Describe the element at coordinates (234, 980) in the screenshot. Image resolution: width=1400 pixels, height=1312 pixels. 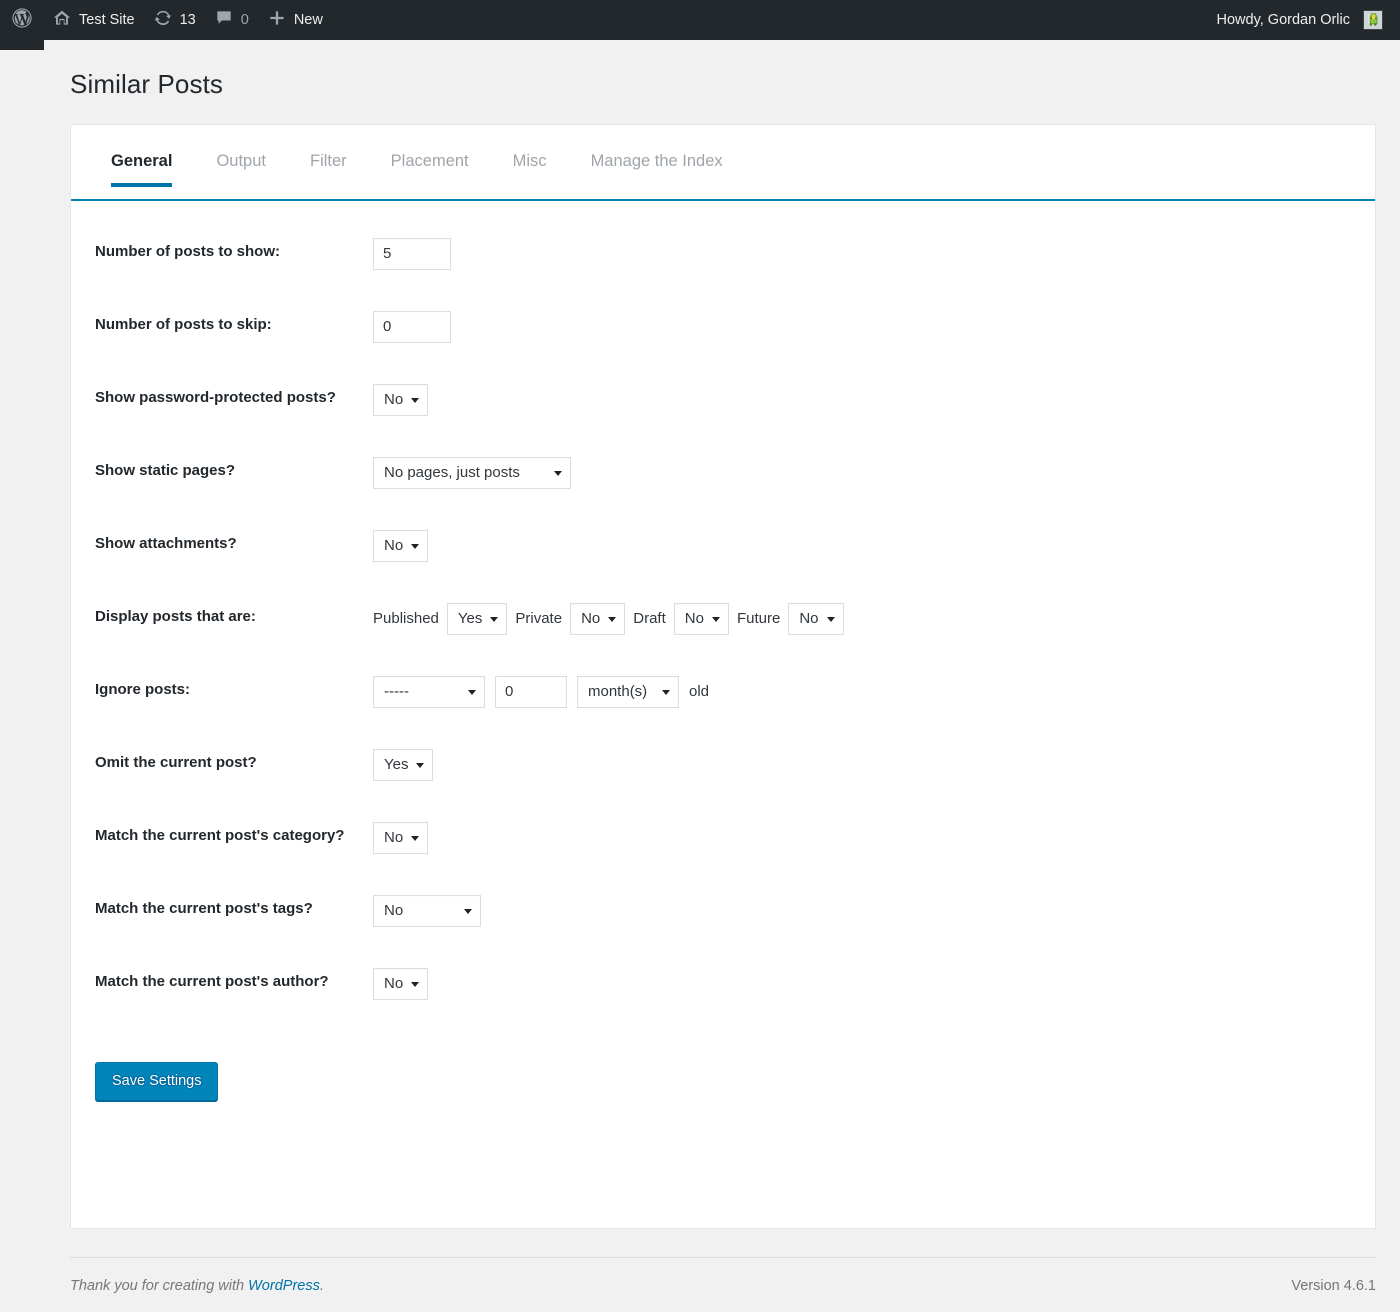
I see `label-match-author: Match the current post's author?` at that location.